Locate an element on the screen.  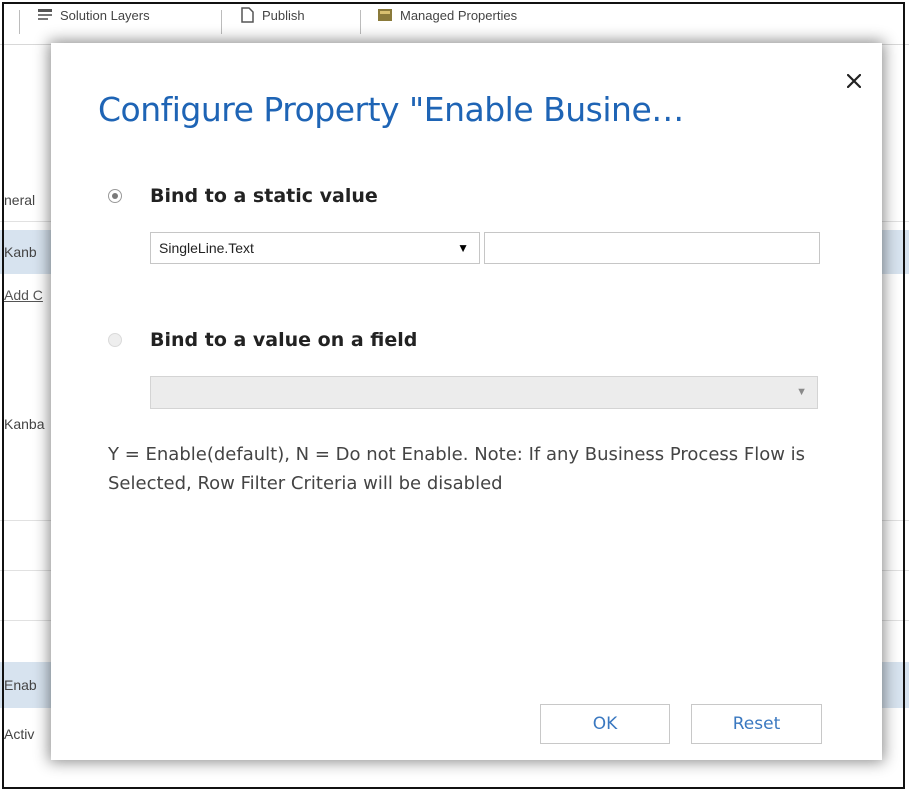
toolbar-publish: Publish is located at coordinates (271, 15).